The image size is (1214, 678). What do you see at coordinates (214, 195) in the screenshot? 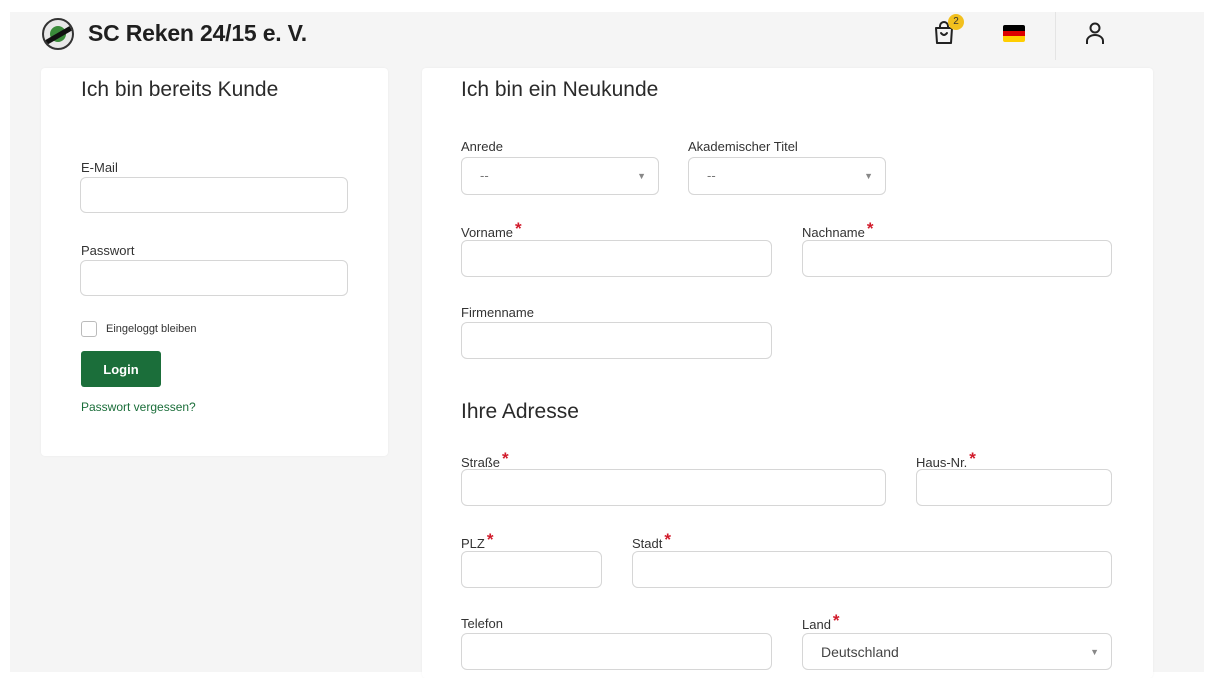
I see `email-field` at bounding box center [214, 195].